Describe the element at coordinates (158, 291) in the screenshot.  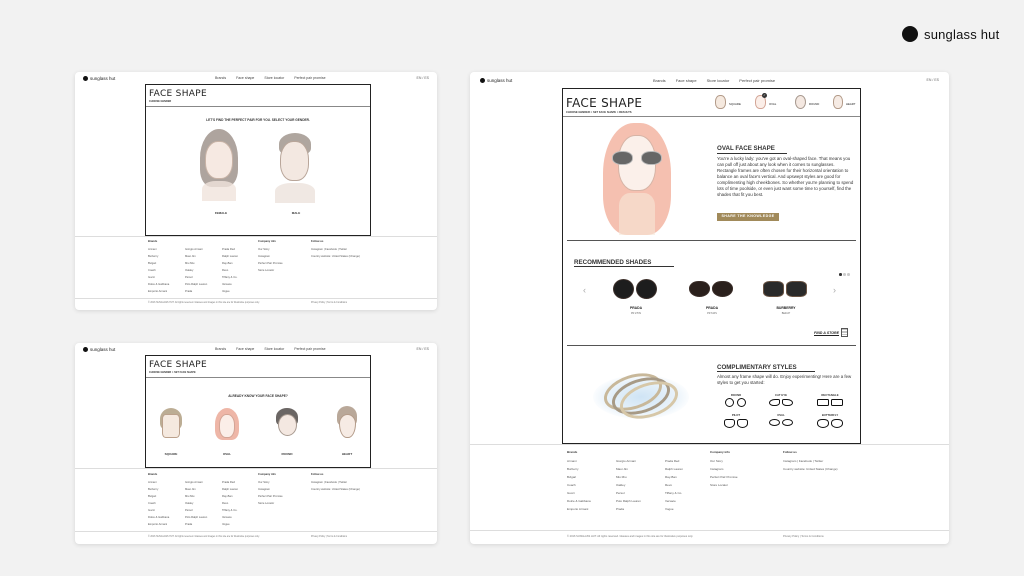
I see `footer-link: Emporio Armani` at that location.